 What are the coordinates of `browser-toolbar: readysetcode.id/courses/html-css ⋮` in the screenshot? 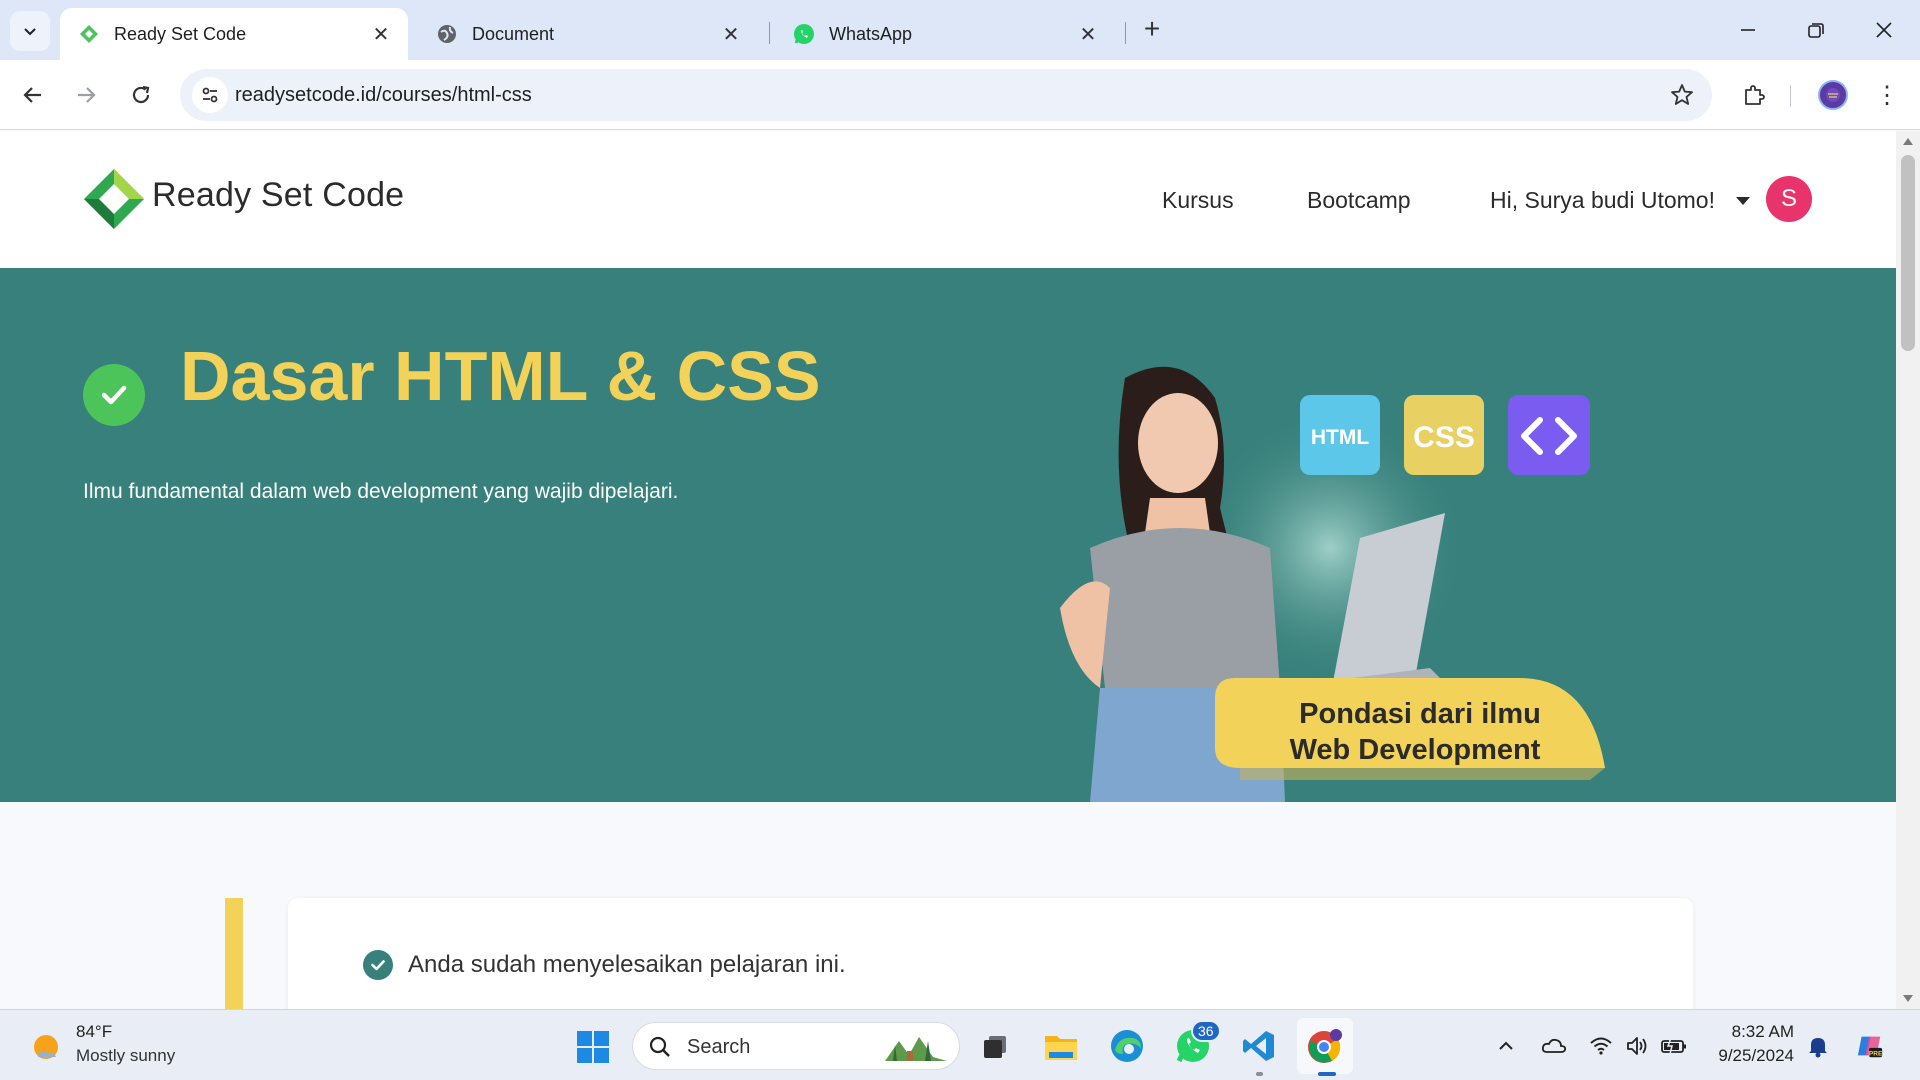 It's located at (960, 95).